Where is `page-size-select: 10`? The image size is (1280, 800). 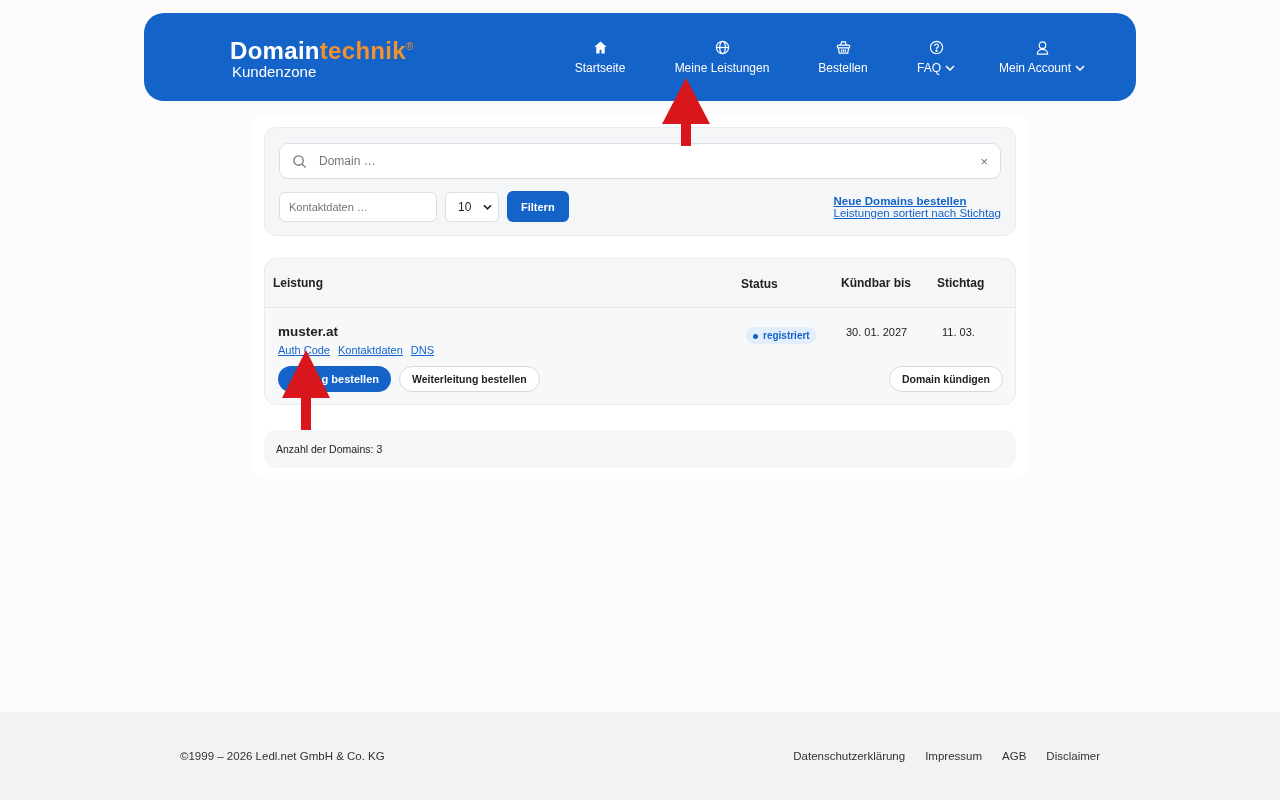 page-size-select: 10 is located at coordinates (472, 206).